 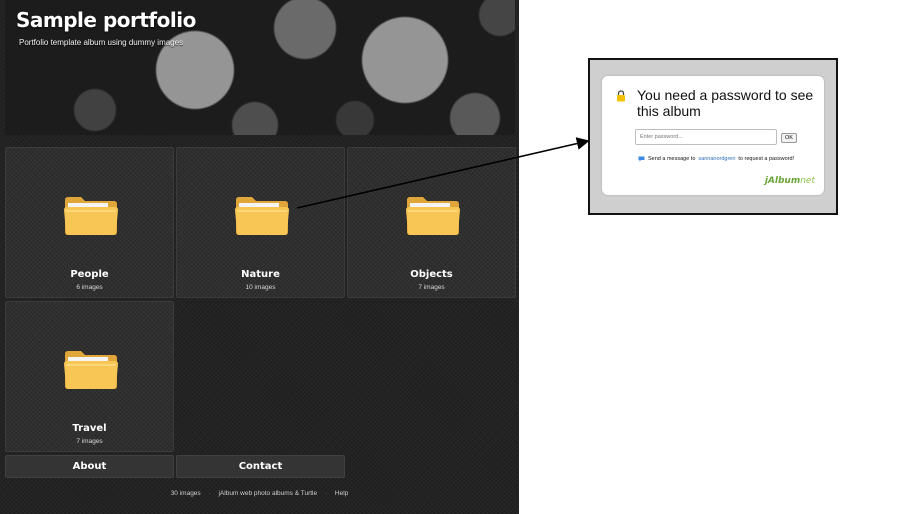 What do you see at coordinates (260, 466) in the screenshot?
I see `contact-button: Contact` at bounding box center [260, 466].